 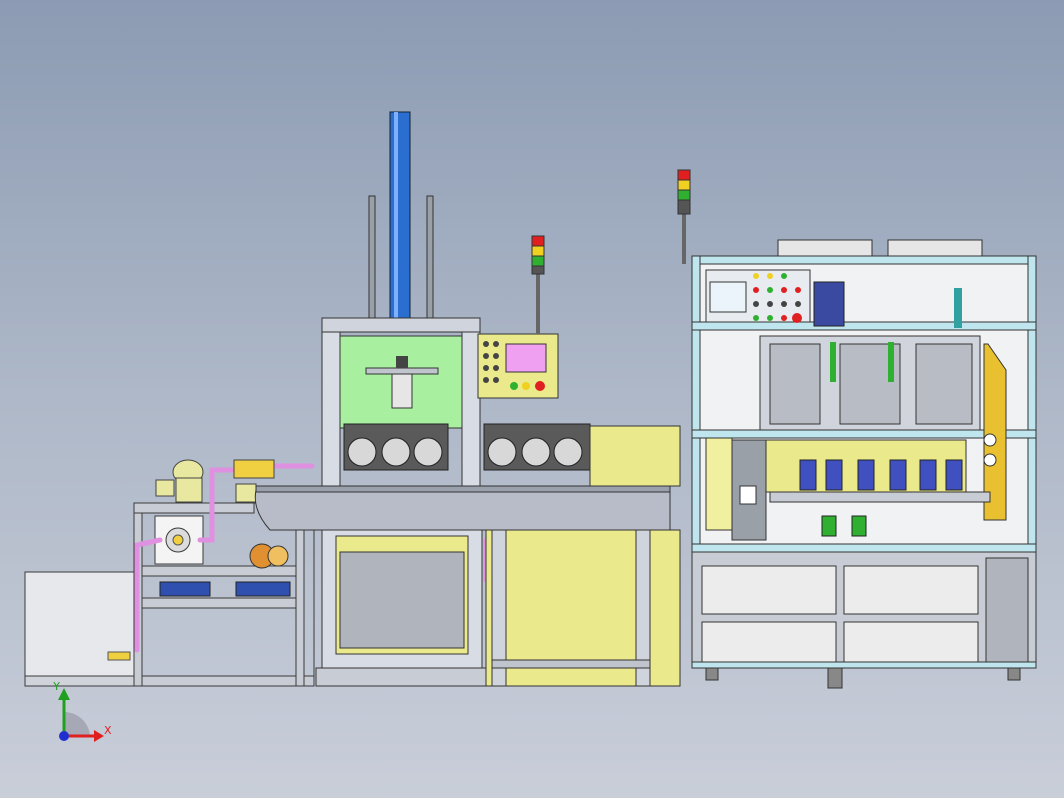 What do you see at coordinates (108, 730) in the screenshot?
I see `triad-x-label: X` at bounding box center [108, 730].